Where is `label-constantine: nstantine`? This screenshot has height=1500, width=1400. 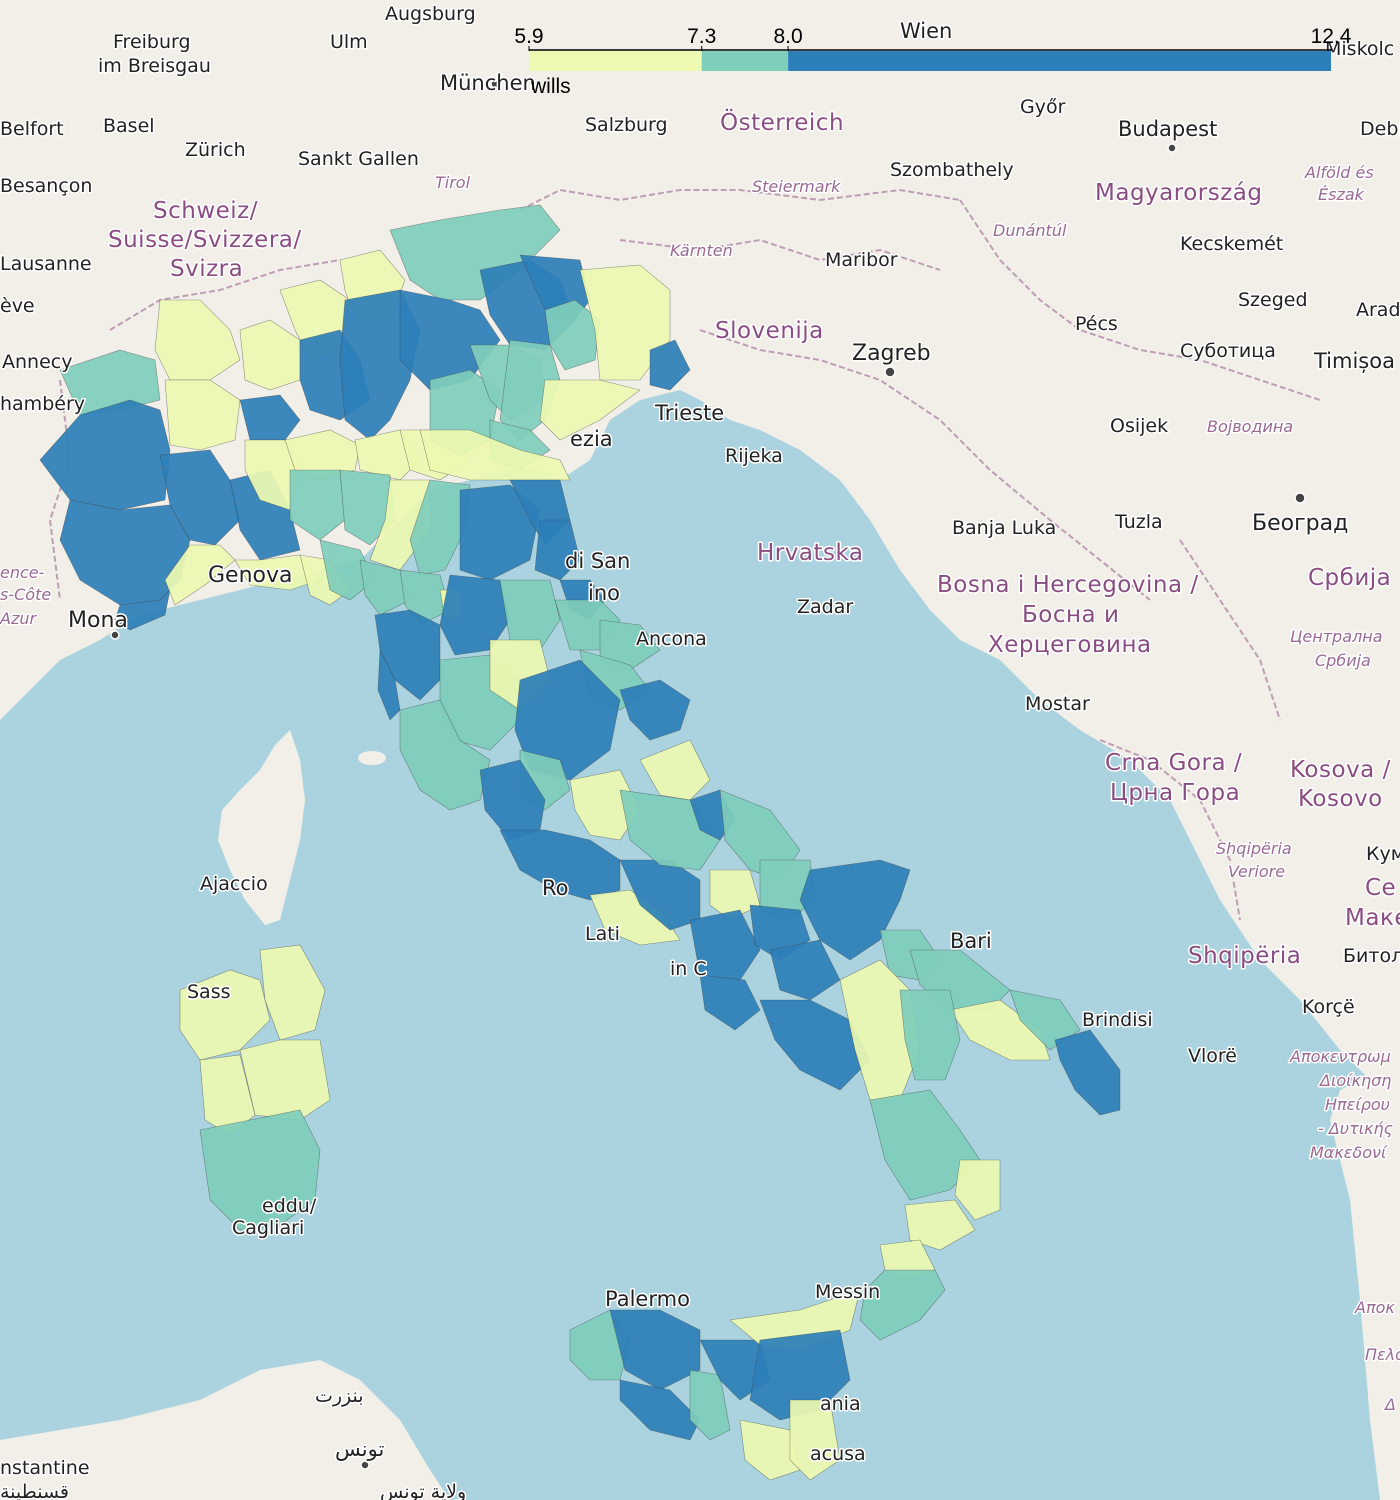 label-constantine: nstantine is located at coordinates (45, 1468).